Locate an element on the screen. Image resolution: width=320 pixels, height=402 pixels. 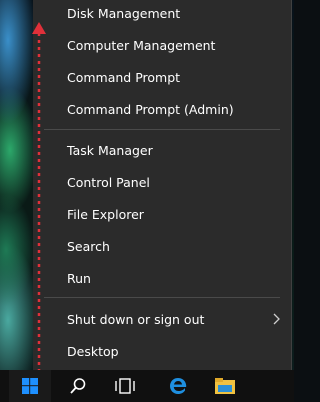
search-icon is located at coordinates (78, 386).